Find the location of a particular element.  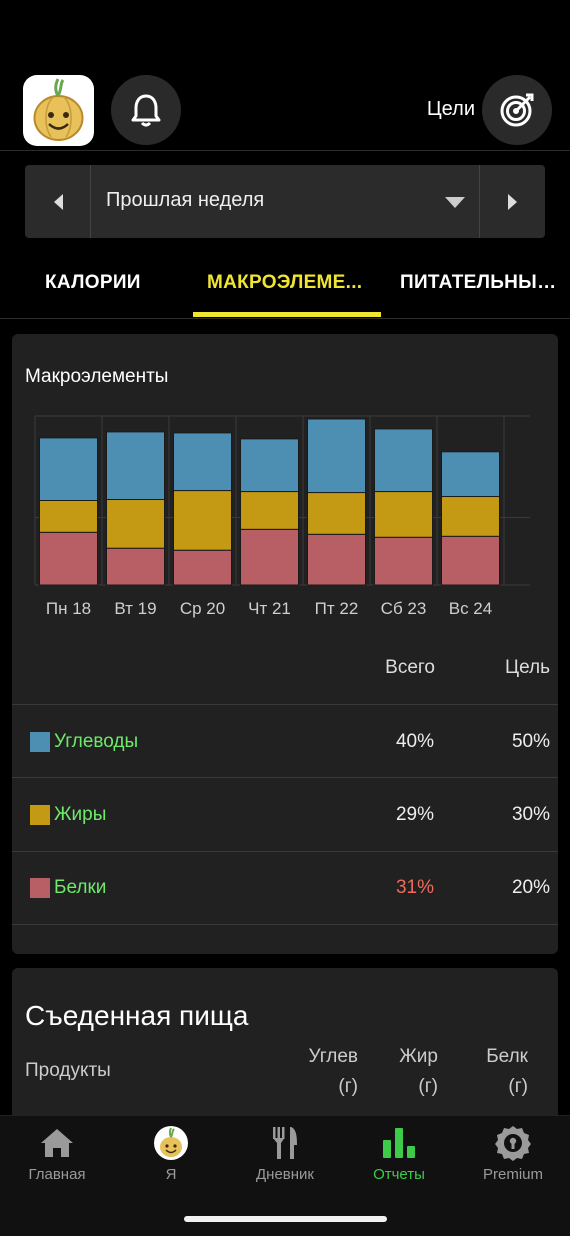

next-period-button is located at coordinates (512, 201).